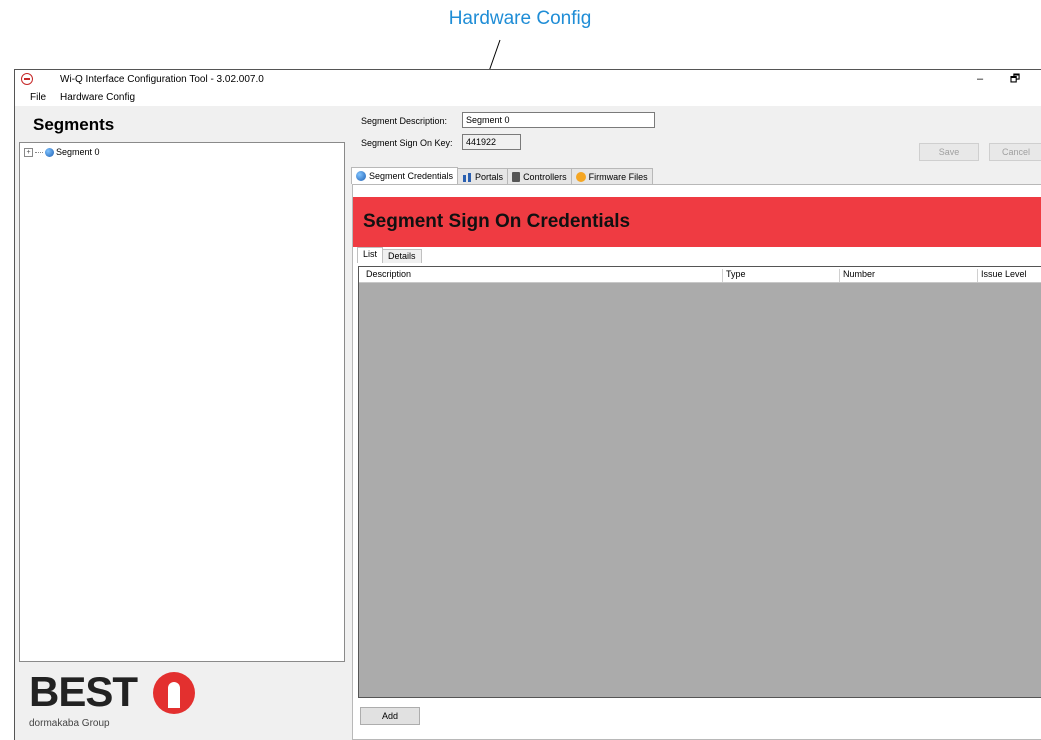 This screenshot has width=1041, height=740. I want to click on segment-signon-key-field: 441922, so click(491, 142).